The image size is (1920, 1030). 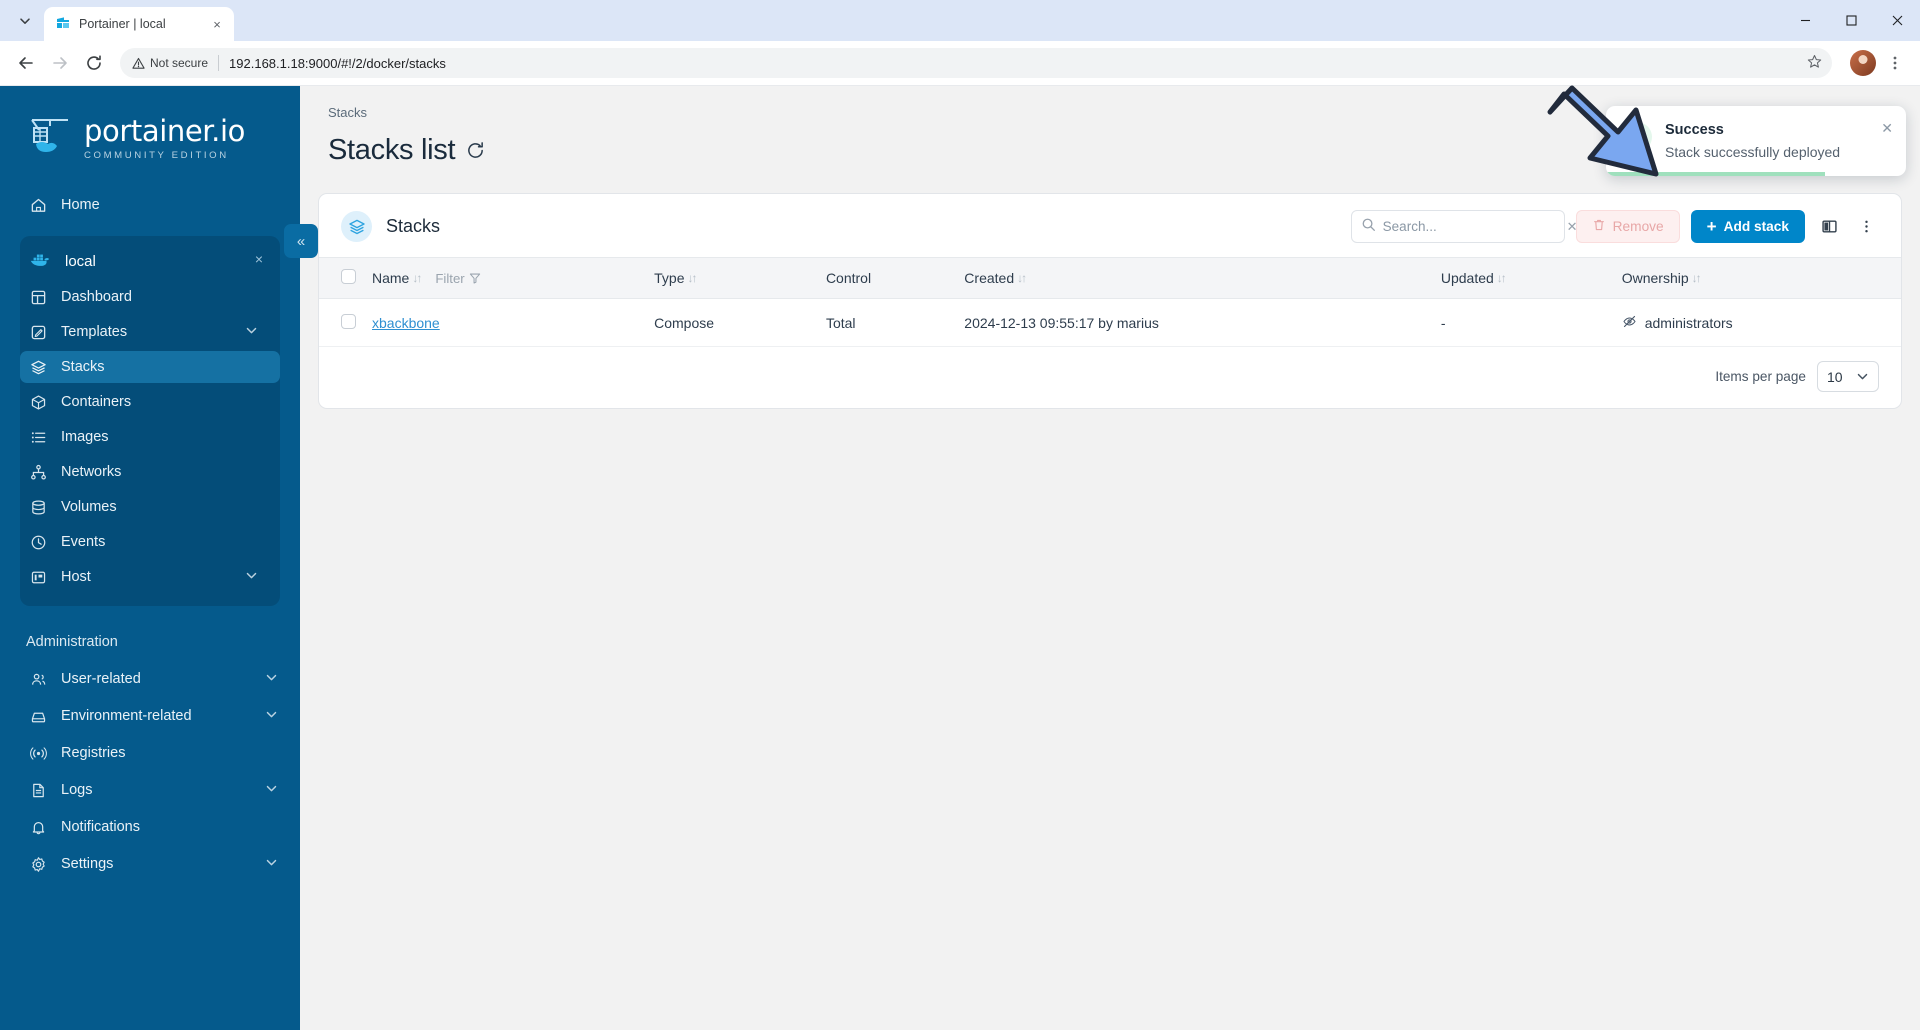 What do you see at coordinates (457, 278) in the screenshot?
I see `name-filter: Filter` at bounding box center [457, 278].